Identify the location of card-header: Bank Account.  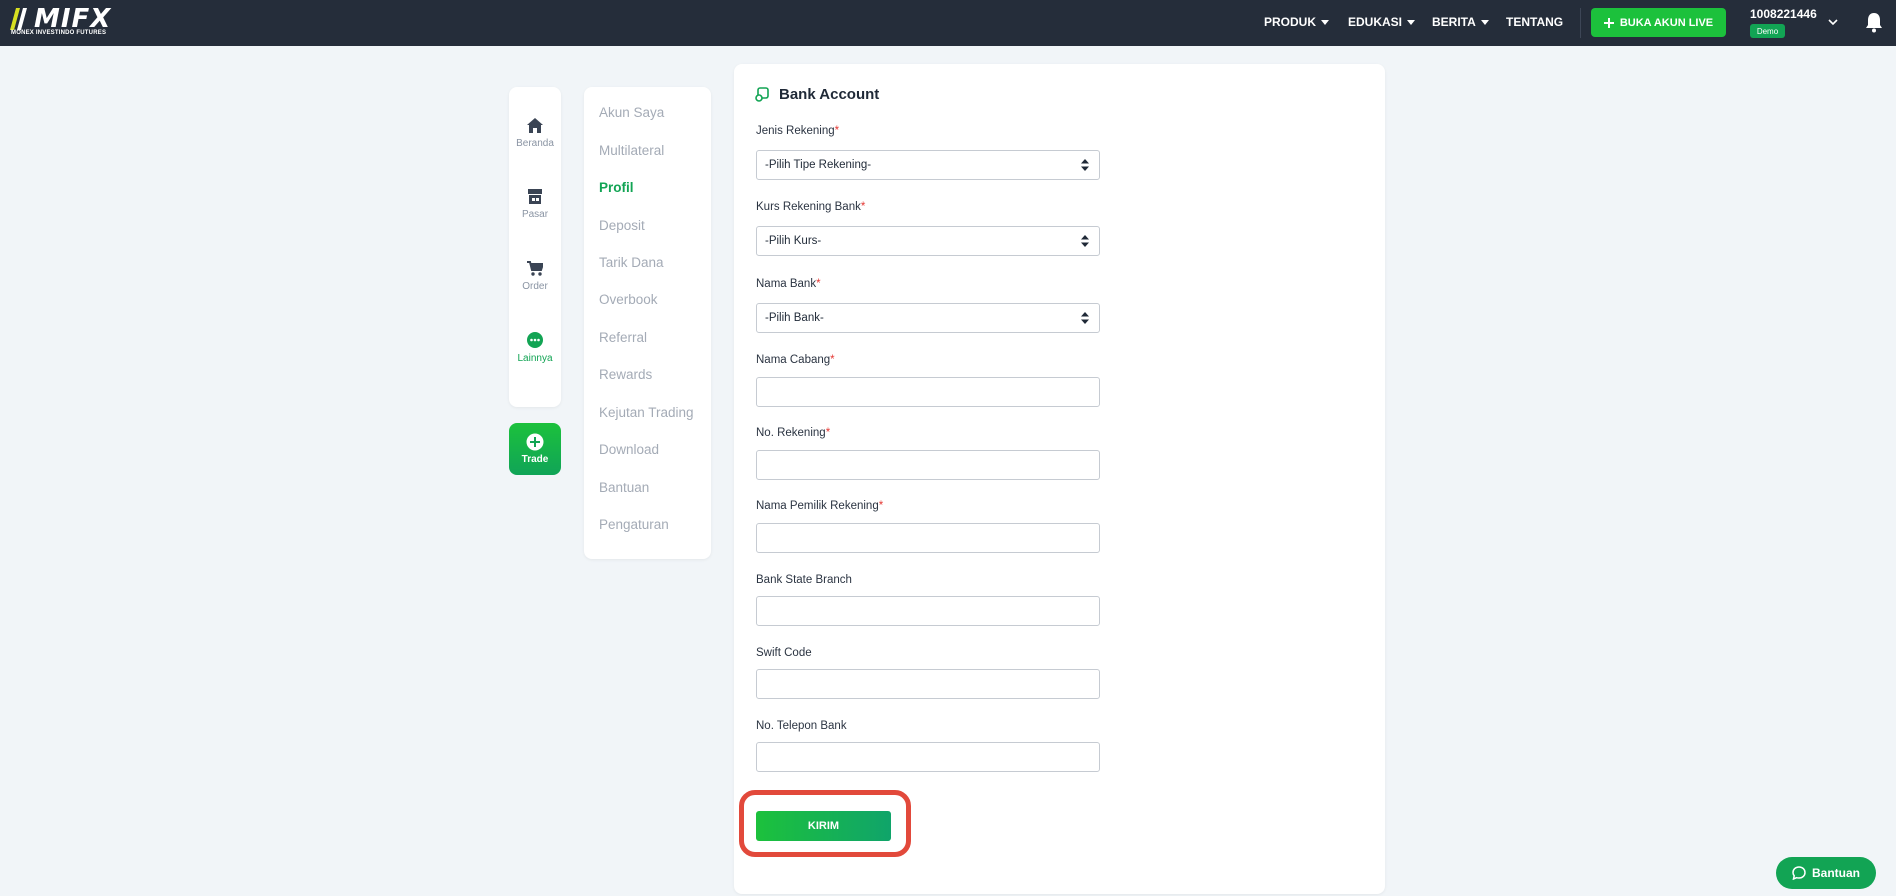
(817, 94).